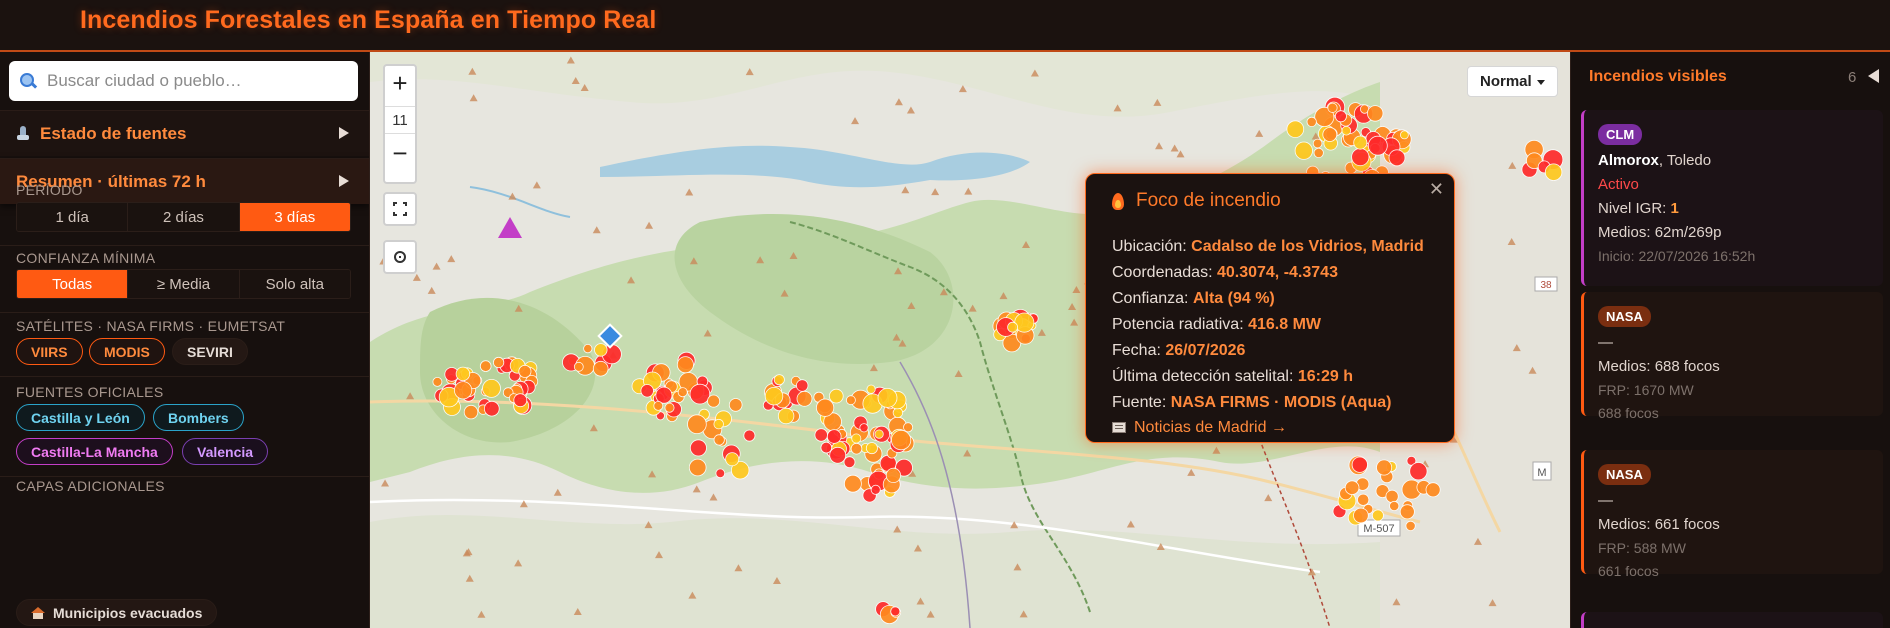  What do you see at coordinates (294, 217) in the screenshot?
I see `period-option-3: 3 días` at bounding box center [294, 217].